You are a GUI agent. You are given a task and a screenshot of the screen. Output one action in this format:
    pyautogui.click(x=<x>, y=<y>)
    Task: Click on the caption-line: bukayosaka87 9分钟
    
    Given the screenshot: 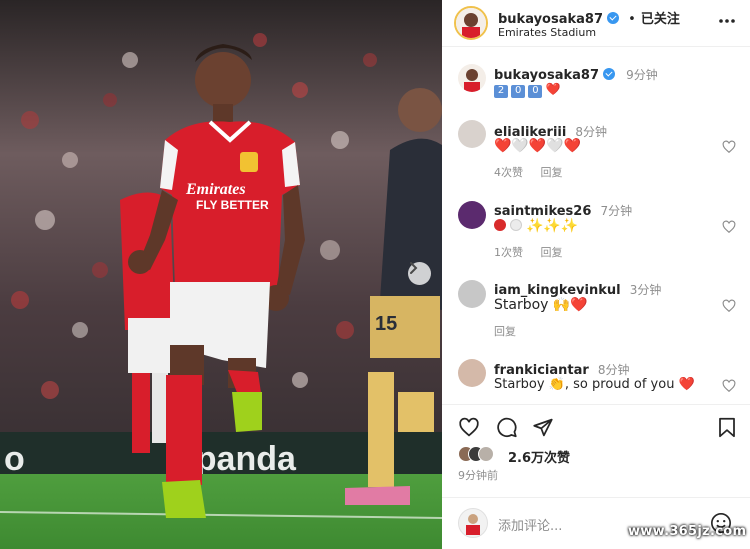 What is the action you would take?
    pyautogui.click(x=576, y=73)
    